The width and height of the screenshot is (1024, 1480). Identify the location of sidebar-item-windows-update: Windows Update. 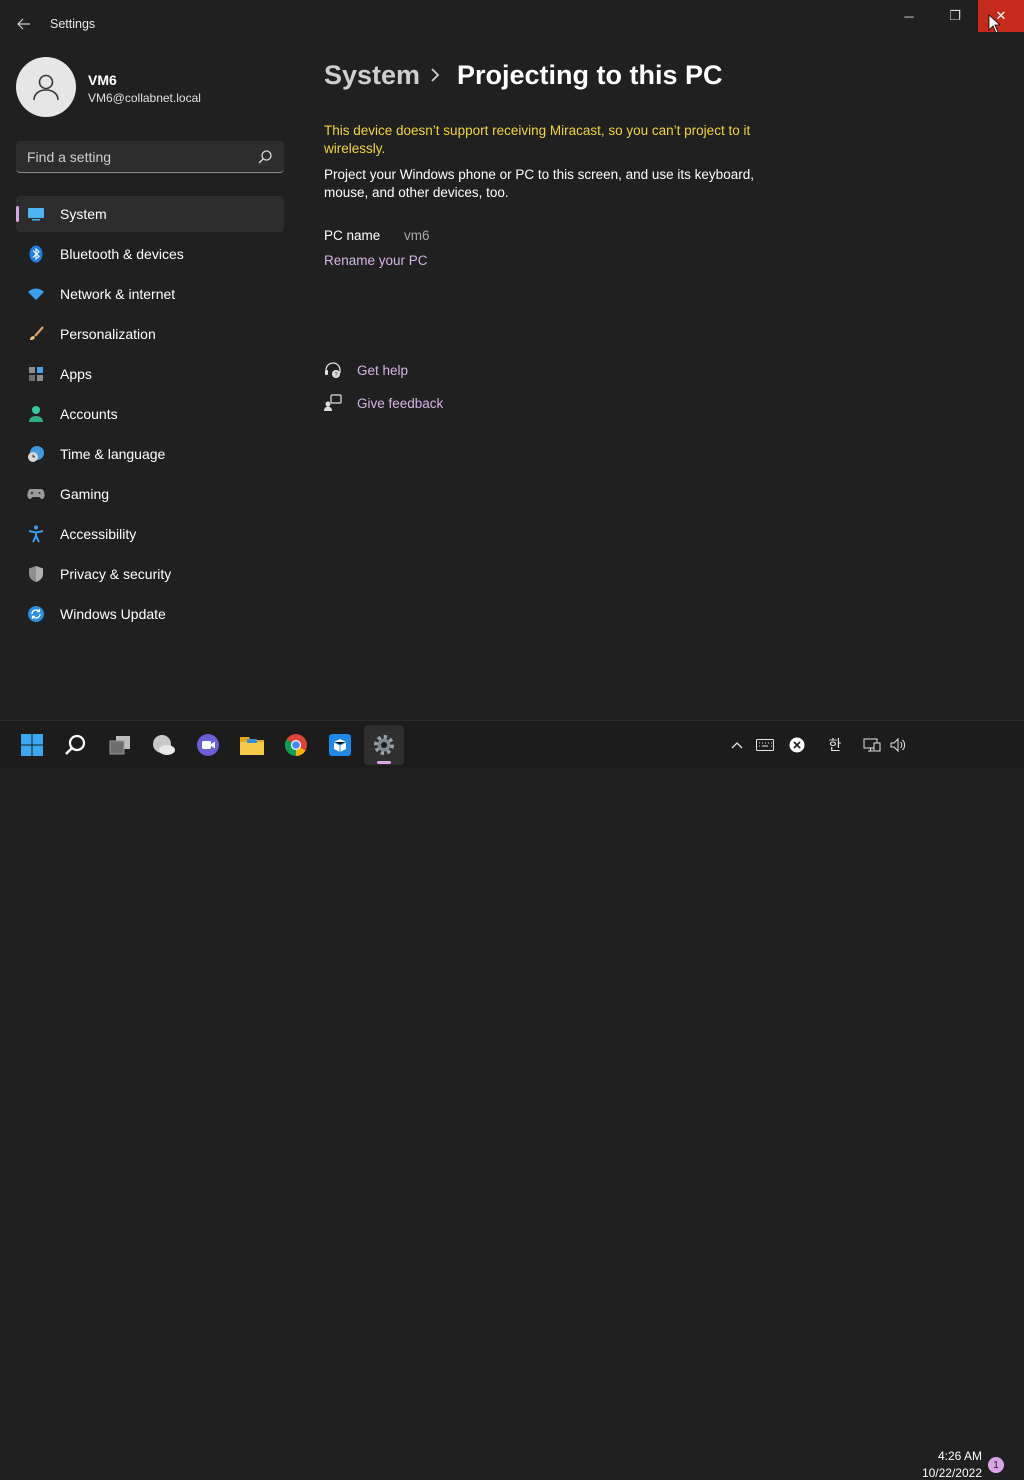
(150, 614).